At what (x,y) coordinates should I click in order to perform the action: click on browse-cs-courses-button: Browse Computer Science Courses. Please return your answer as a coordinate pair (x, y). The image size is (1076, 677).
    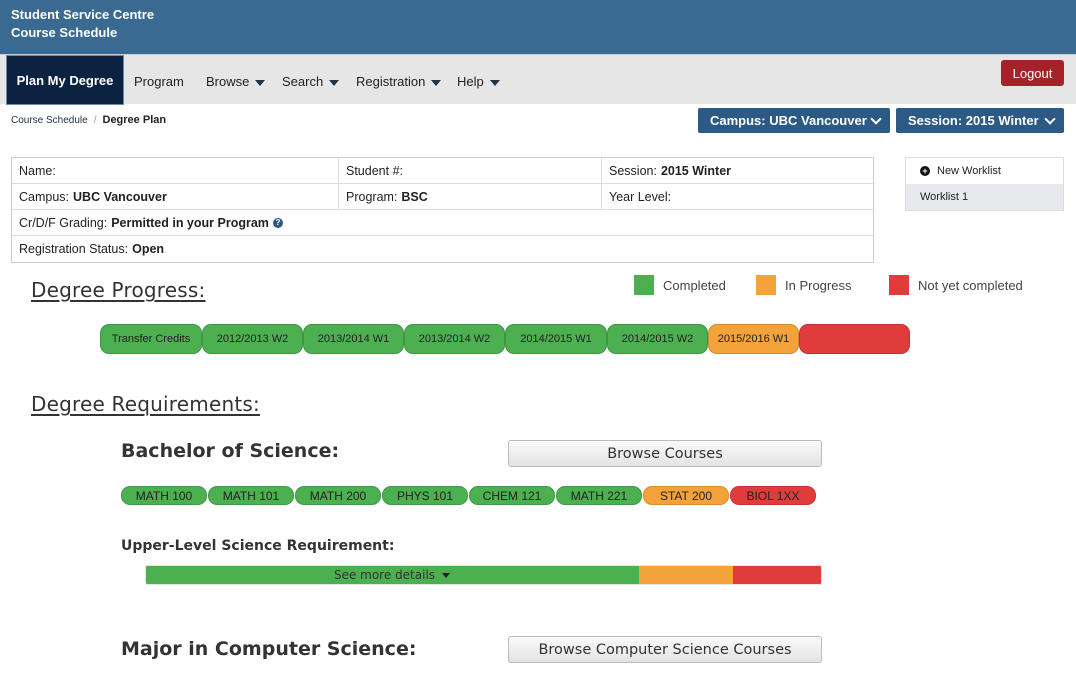
    Looking at the image, I should click on (665, 649).